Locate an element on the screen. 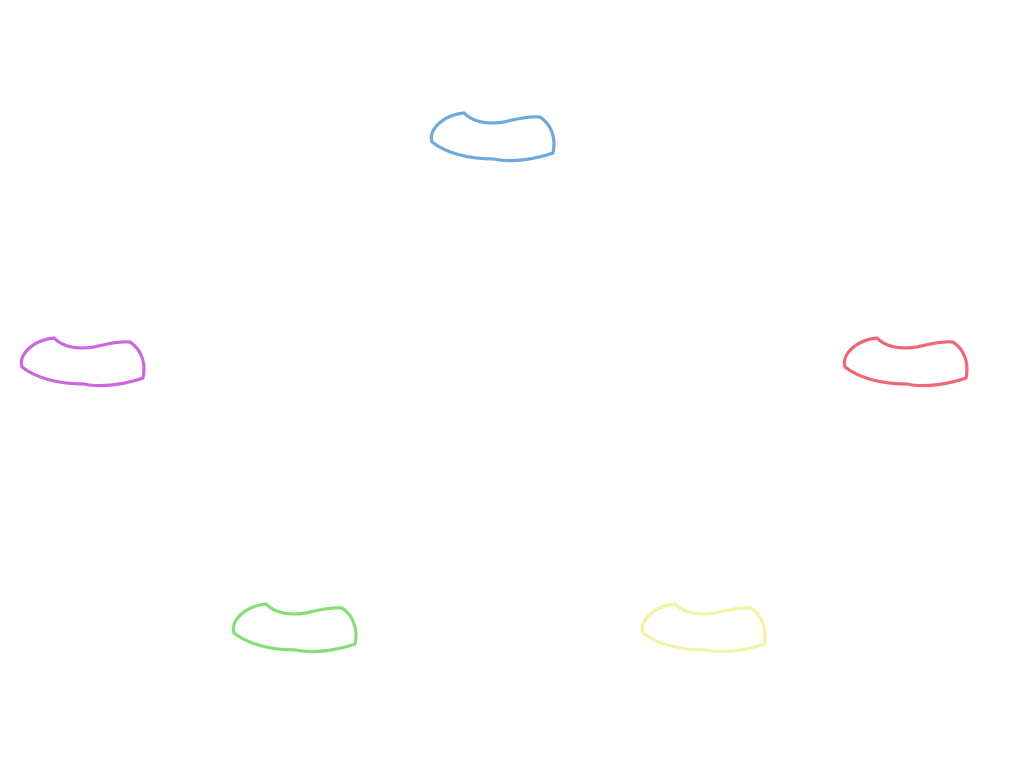 The image size is (1024, 763). blob-bottom-right-outline is located at coordinates (703, 628).